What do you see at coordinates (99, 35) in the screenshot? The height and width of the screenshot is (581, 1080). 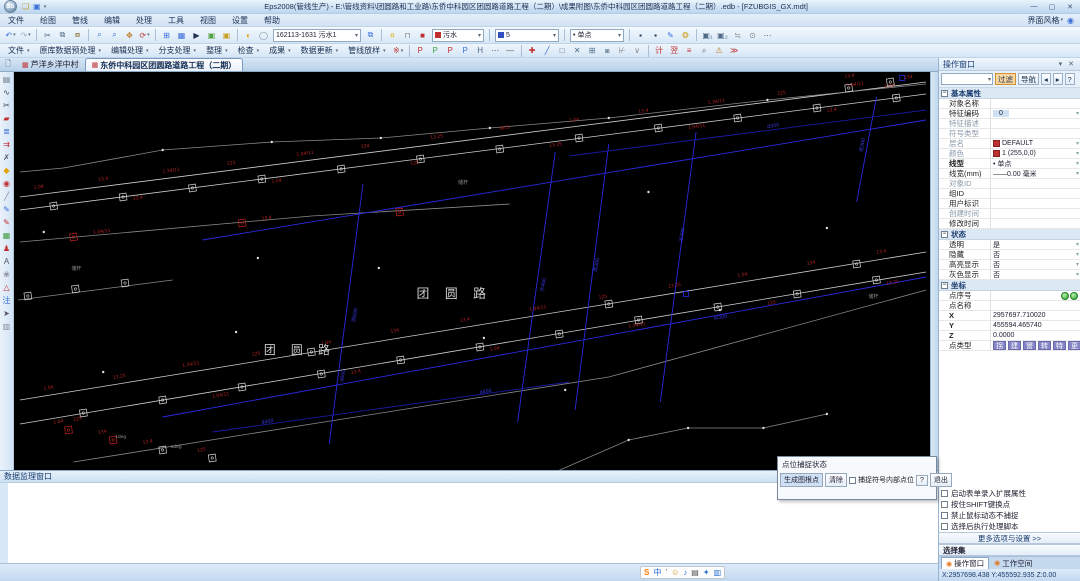 I see `toolbar1-icon-7: ⌕` at bounding box center [99, 35].